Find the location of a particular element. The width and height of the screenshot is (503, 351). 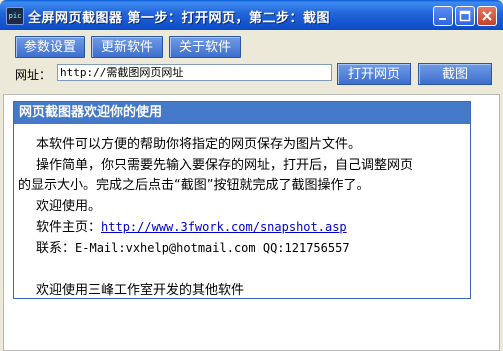

maximize-icon is located at coordinates (465, 16).